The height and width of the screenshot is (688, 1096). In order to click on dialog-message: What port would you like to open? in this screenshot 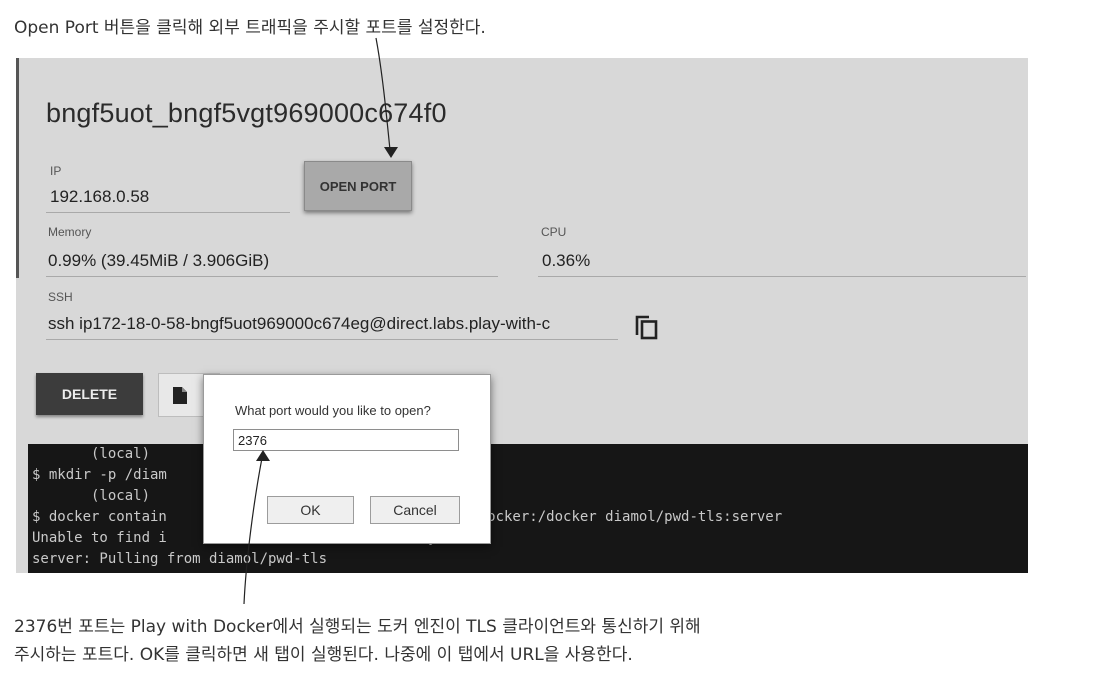, I will do `click(333, 410)`.